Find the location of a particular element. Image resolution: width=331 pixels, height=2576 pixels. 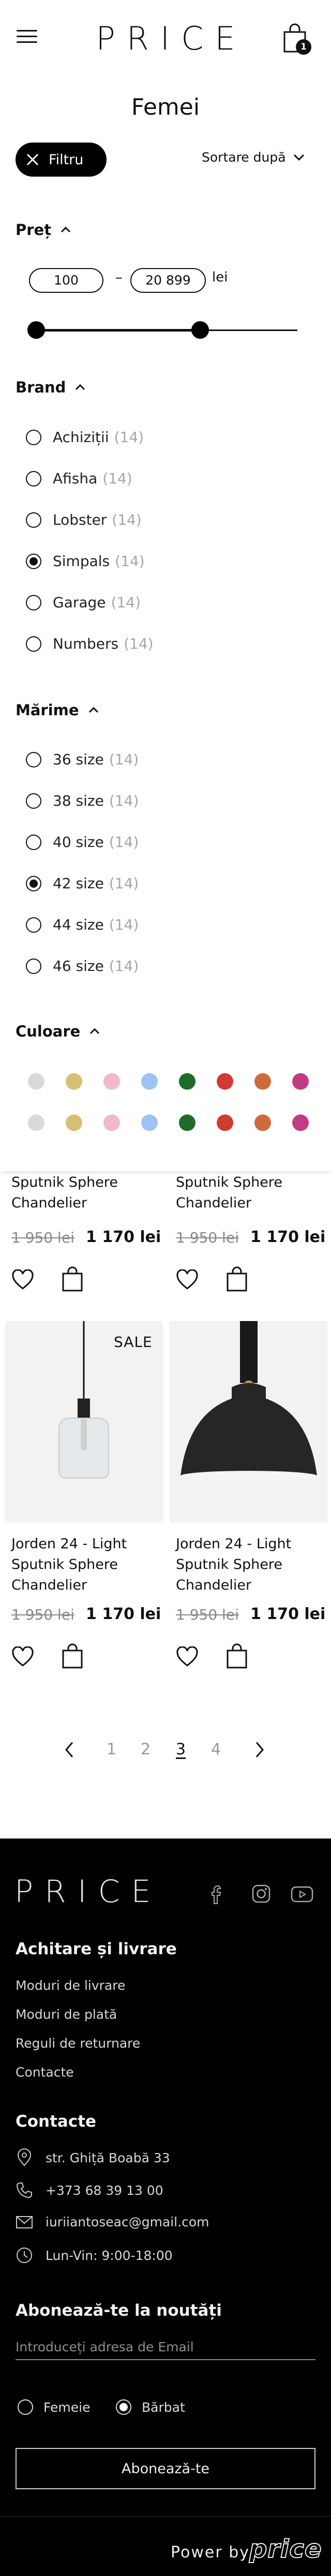

price-slider-min-handle is located at coordinates (36, 330).